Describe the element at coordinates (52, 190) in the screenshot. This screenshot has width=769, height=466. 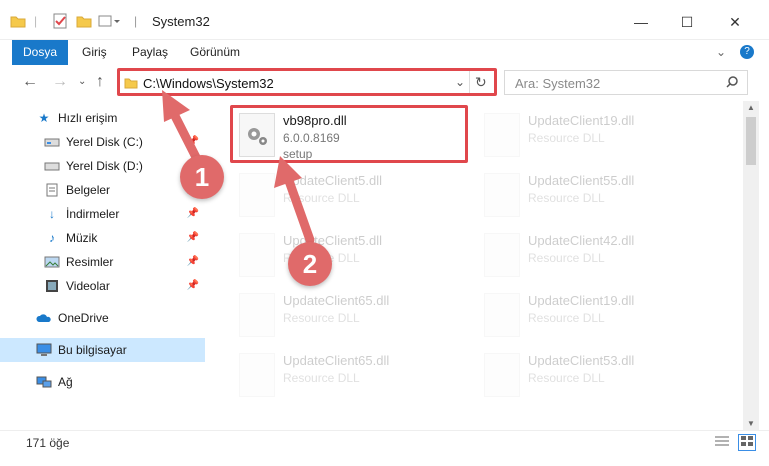
I see `document-icon` at that location.